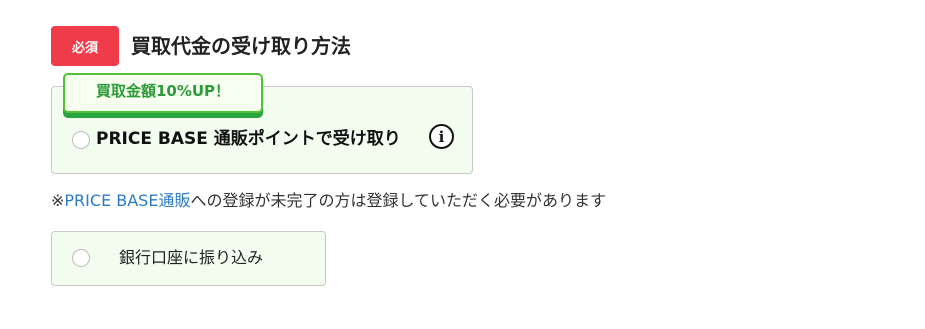  Describe the element at coordinates (398, 200) in the screenshot. I see `note-text: への登録が未完了の方は登録していただく必要があります` at that location.